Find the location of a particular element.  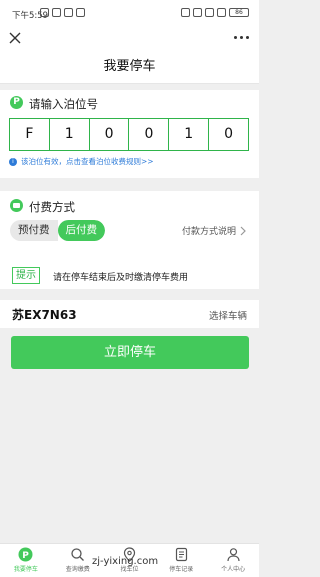

payment-toggle: 预付费 后付费 is located at coordinates (57, 230).